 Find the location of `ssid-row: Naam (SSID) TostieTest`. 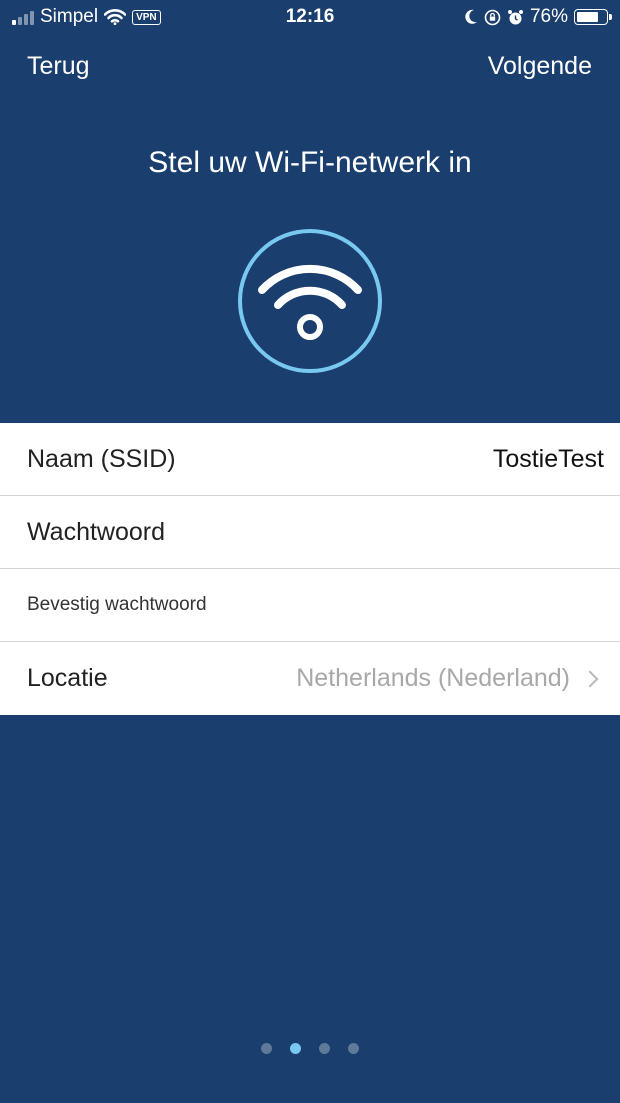

ssid-row: Naam (SSID) TostieTest is located at coordinates (310, 459).